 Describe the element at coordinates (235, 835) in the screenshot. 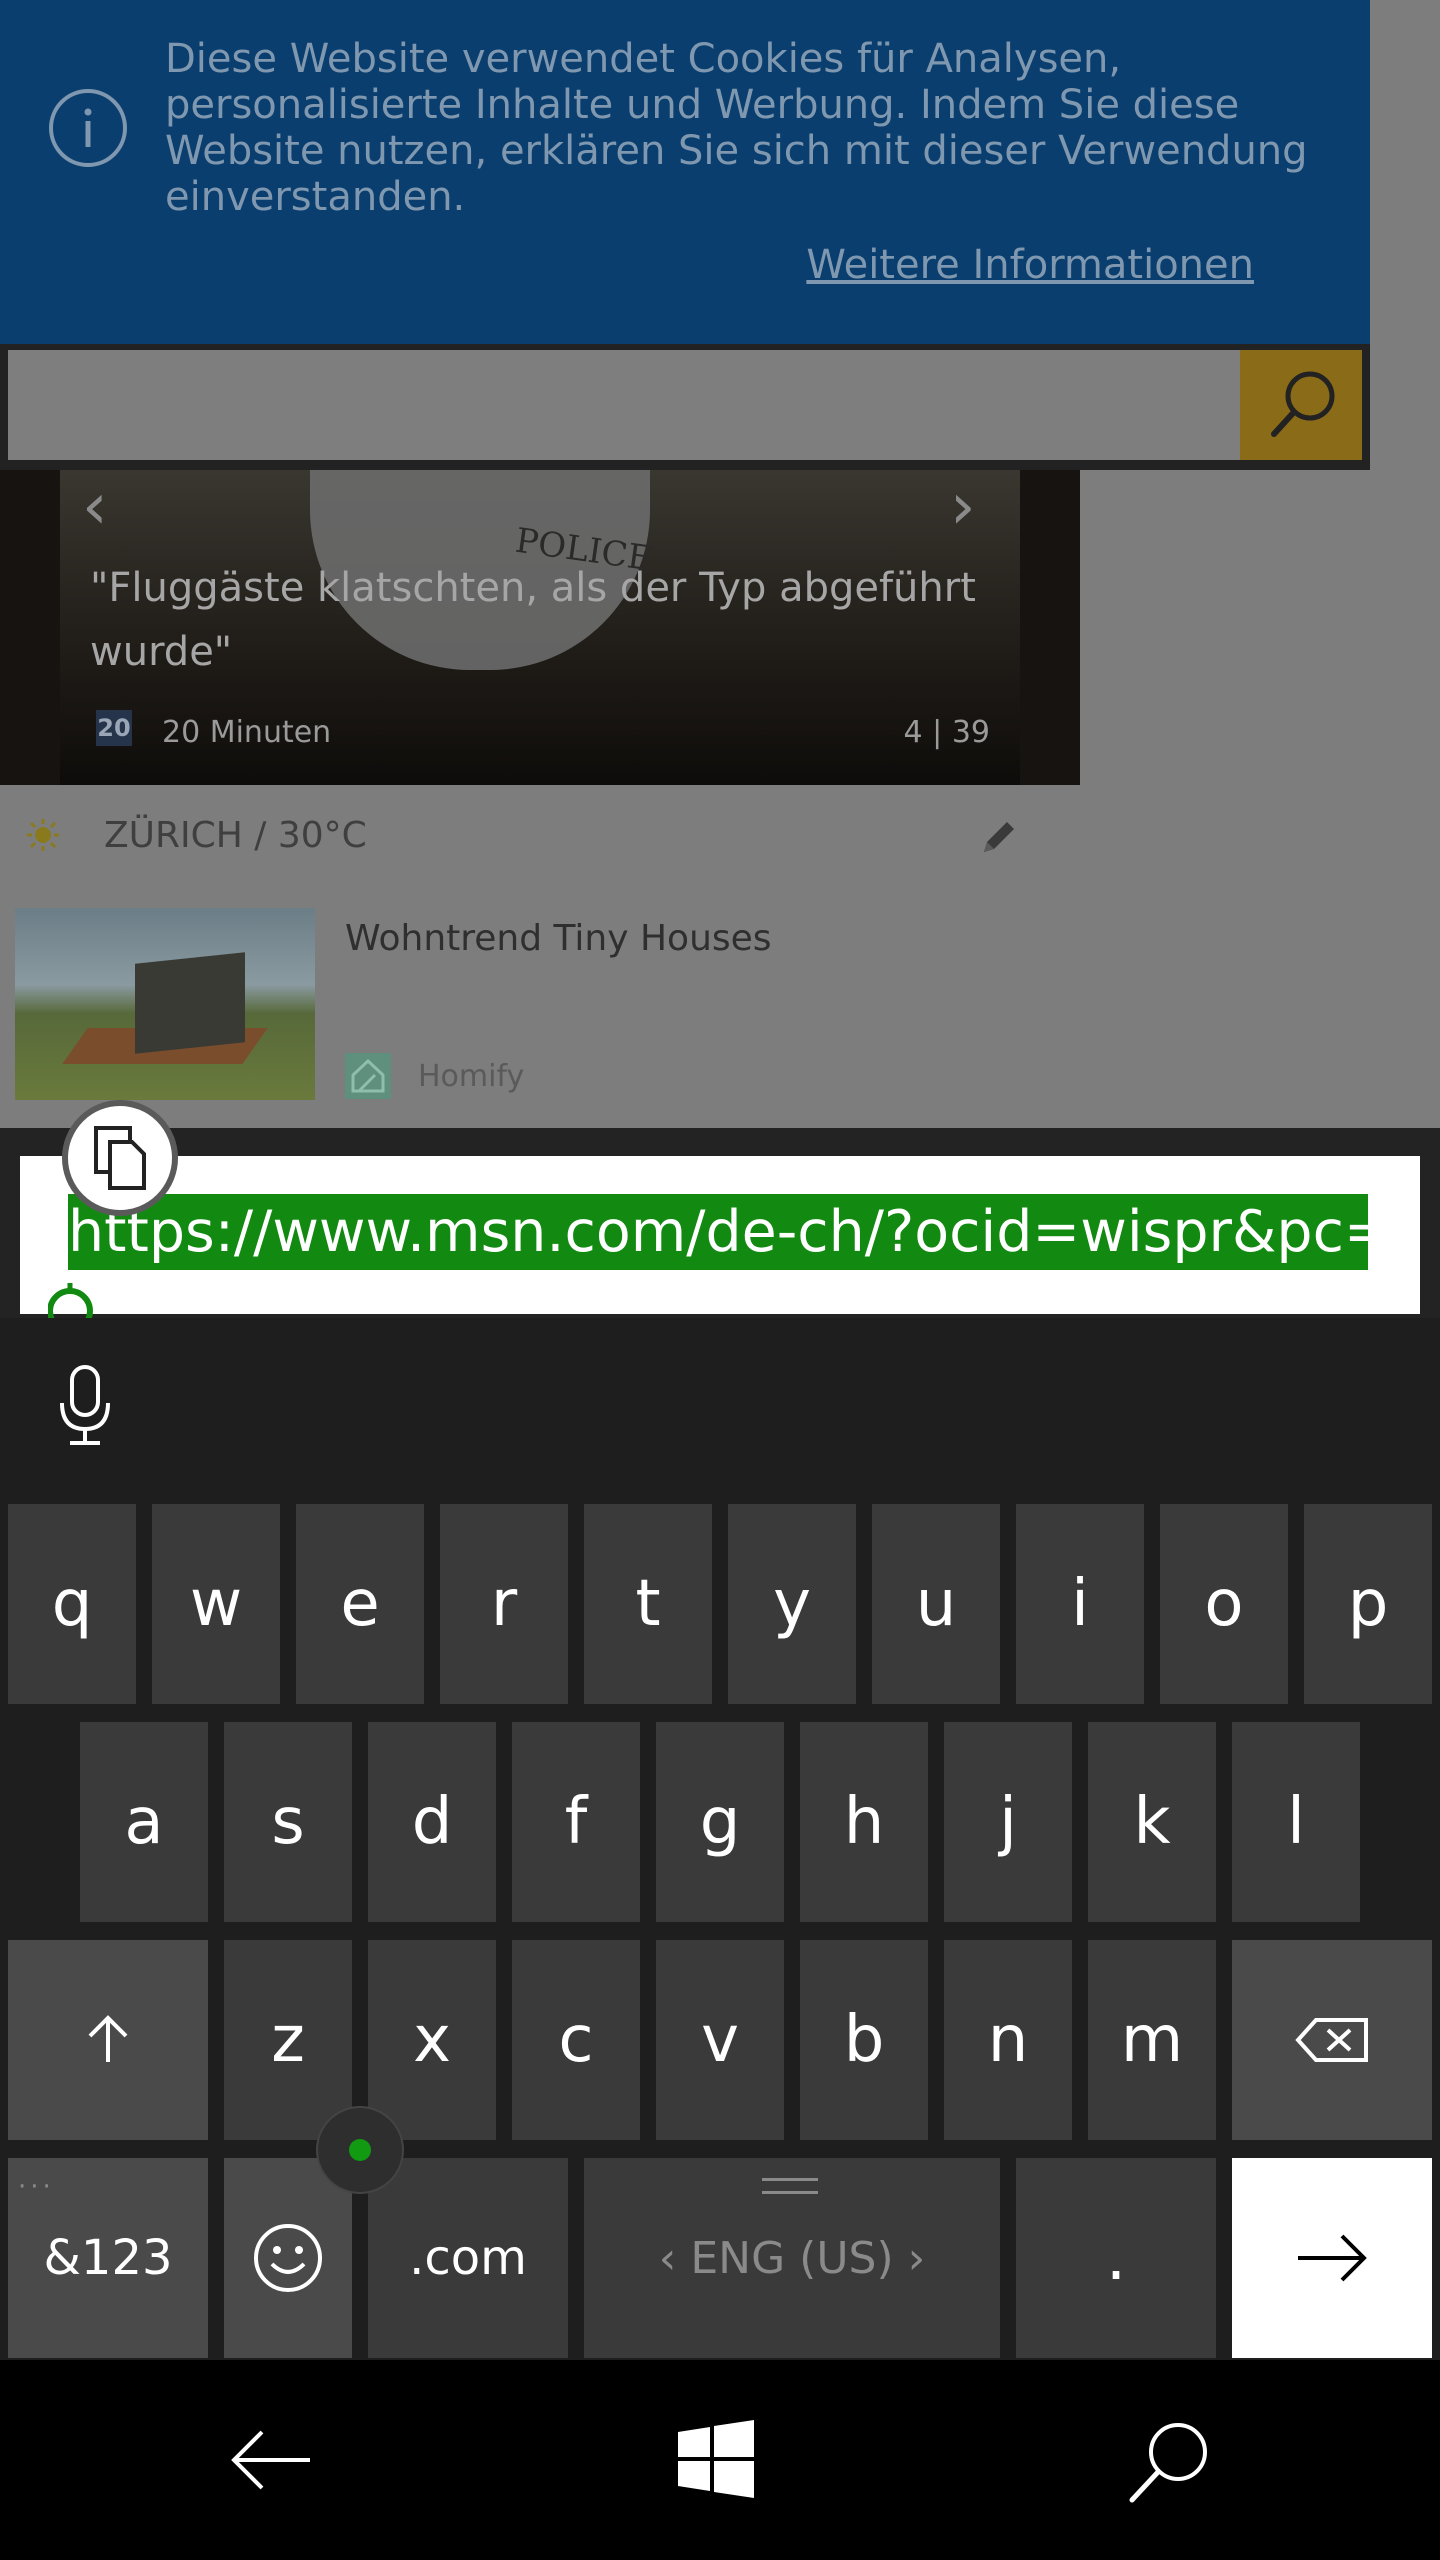

I see `weather-label: ZÜRICH / 30°C` at that location.